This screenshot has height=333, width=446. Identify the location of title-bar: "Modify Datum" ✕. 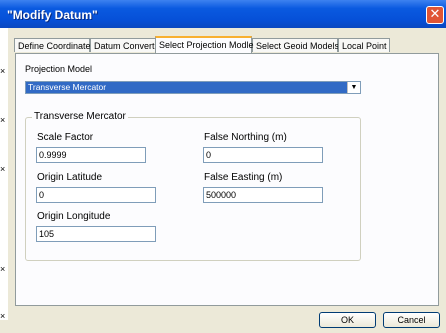
(223, 14).